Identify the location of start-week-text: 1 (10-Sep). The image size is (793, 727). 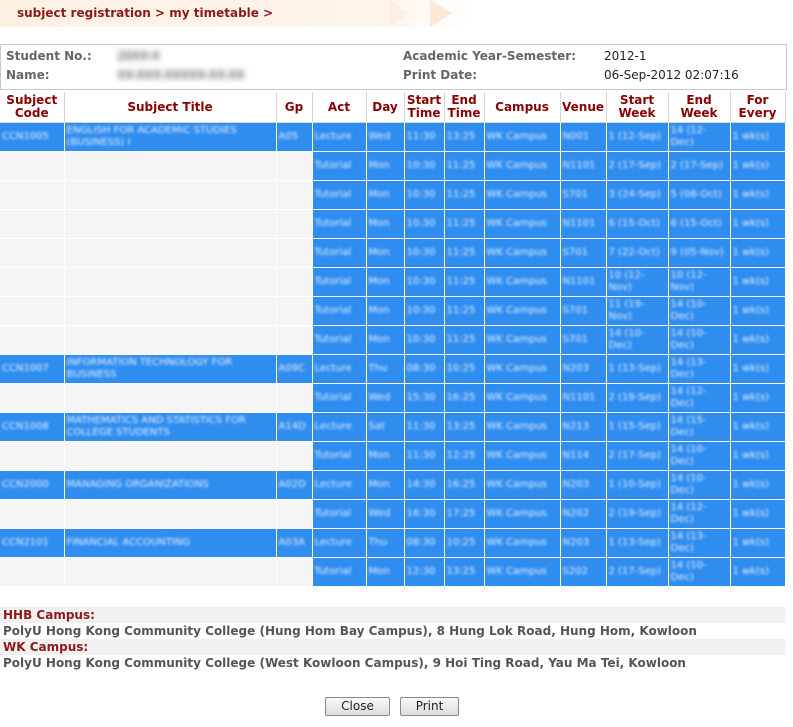
(635, 484).